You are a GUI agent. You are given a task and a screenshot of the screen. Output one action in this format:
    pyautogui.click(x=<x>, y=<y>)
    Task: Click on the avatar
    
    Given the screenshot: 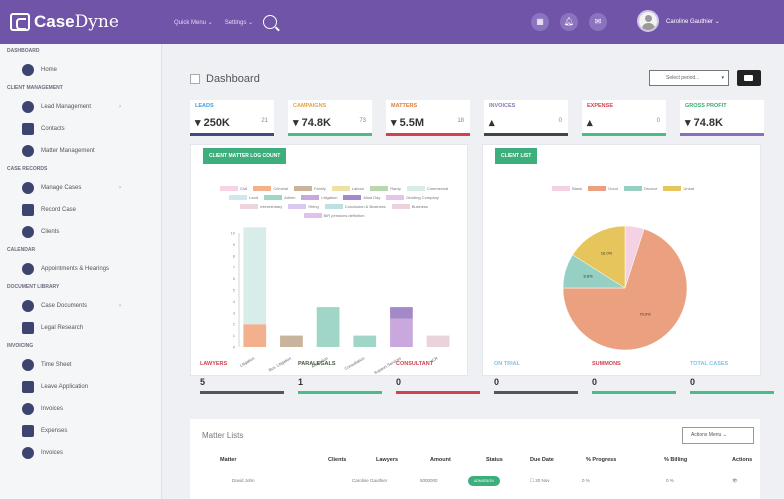 What is the action you would take?
    pyautogui.click(x=648, y=21)
    